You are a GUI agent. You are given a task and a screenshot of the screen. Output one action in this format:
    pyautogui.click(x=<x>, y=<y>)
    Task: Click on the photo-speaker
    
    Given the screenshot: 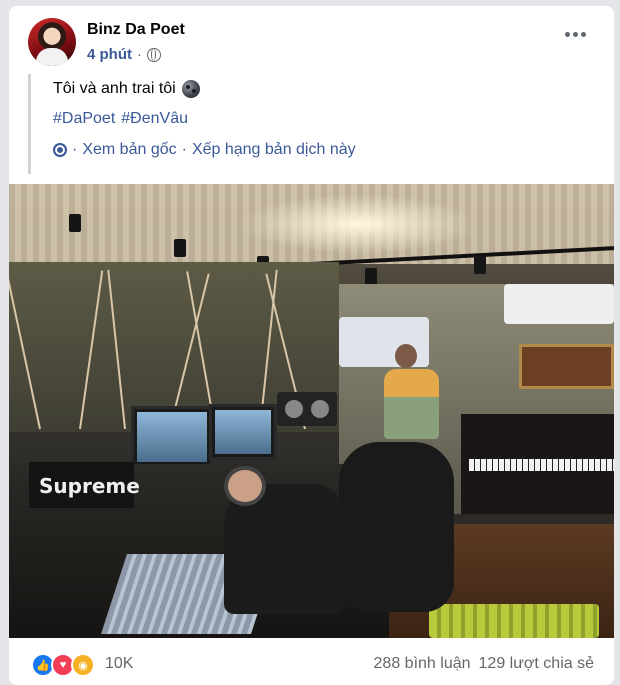 What is the action you would take?
    pyautogui.click(x=307, y=409)
    